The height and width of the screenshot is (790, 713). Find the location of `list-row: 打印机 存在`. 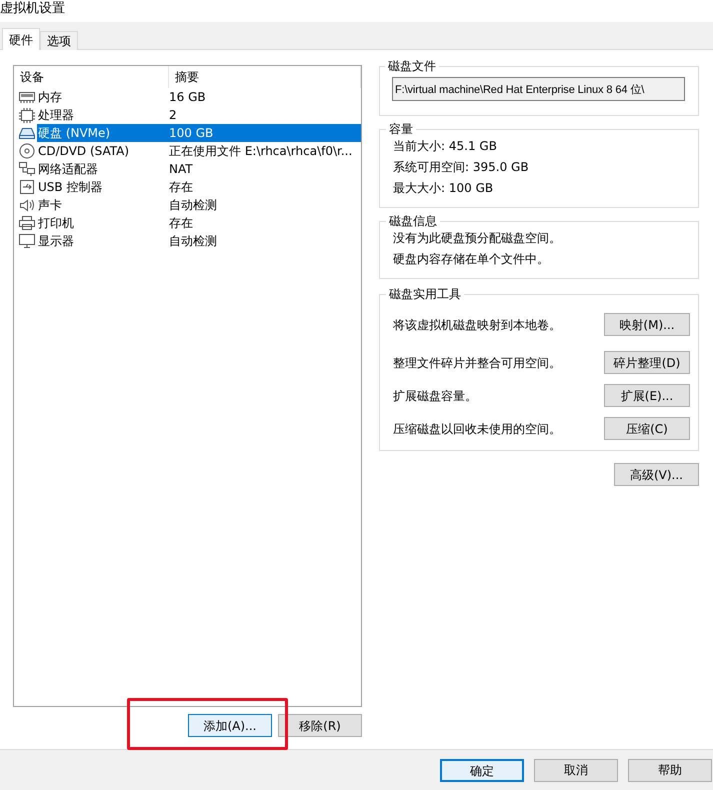

list-row: 打印机 存在 is located at coordinates (199, 223).